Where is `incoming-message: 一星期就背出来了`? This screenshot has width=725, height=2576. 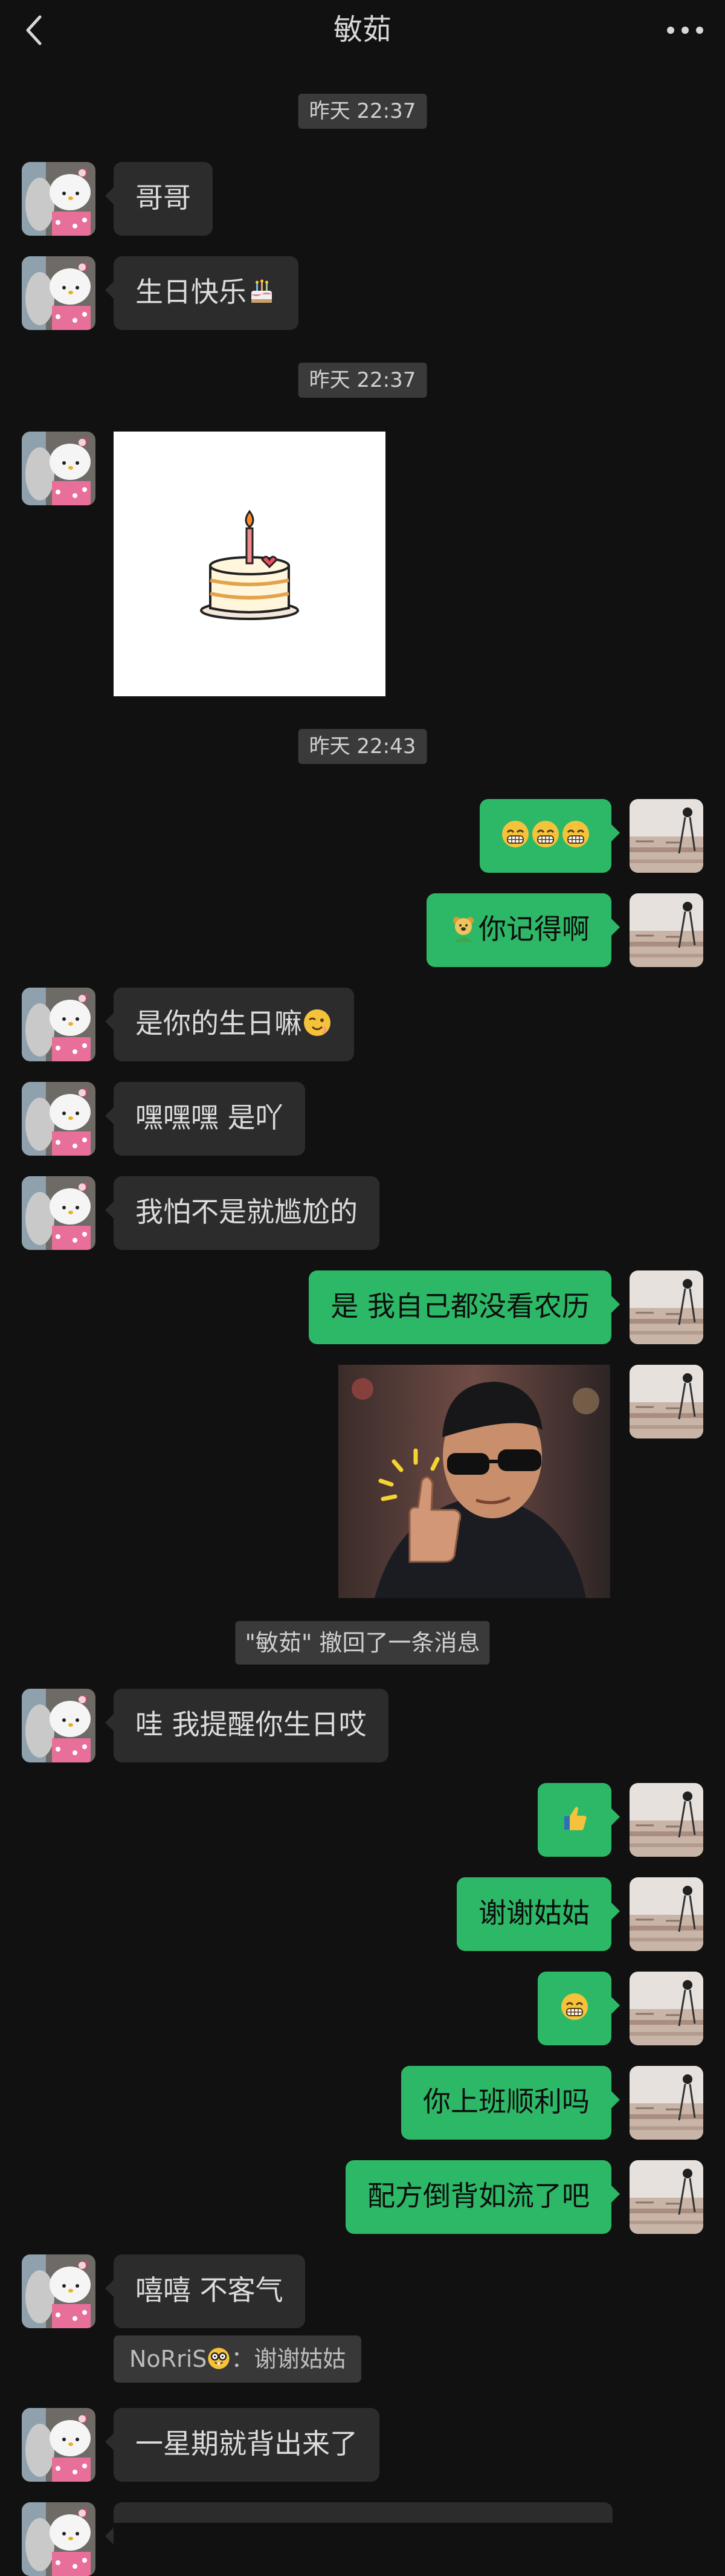
incoming-message: 一星期就背出来了 is located at coordinates (242, 2445).